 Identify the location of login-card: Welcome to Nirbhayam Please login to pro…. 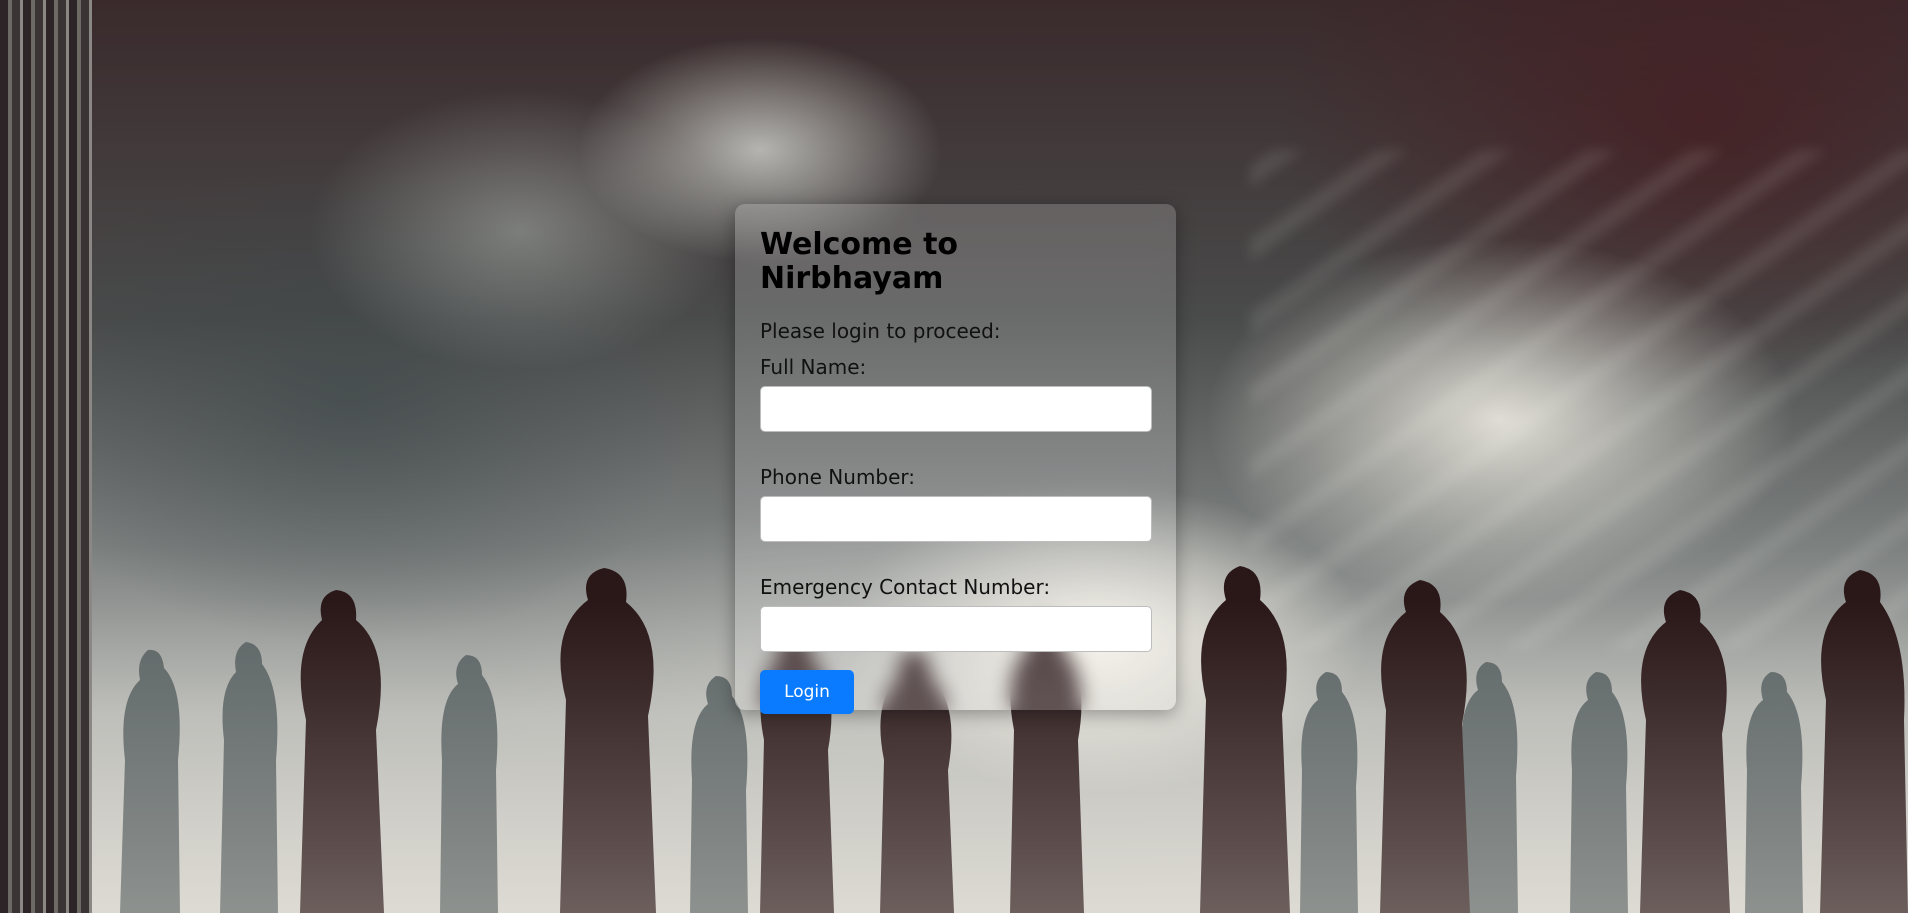
(955, 459).